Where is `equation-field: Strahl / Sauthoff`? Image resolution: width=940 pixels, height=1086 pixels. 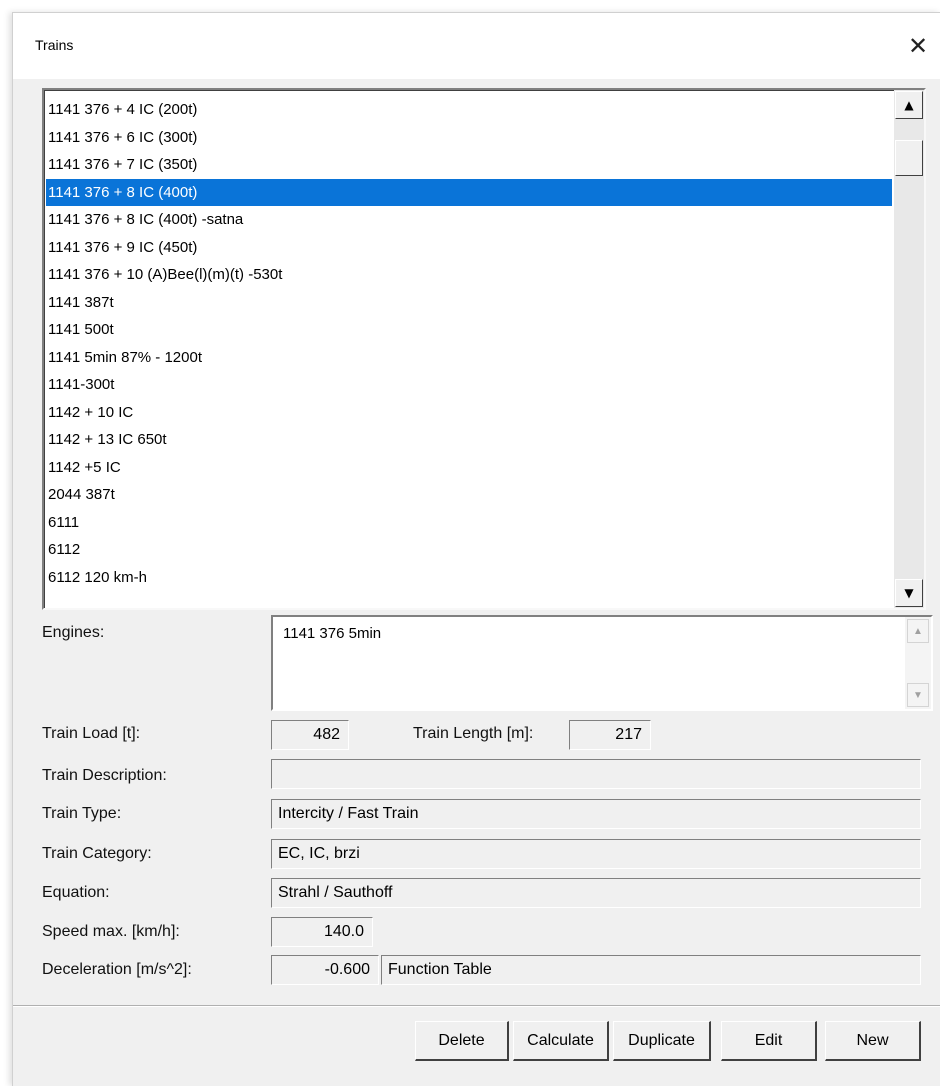 equation-field: Strahl / Sauthoff is located at coordinates (596, 893).